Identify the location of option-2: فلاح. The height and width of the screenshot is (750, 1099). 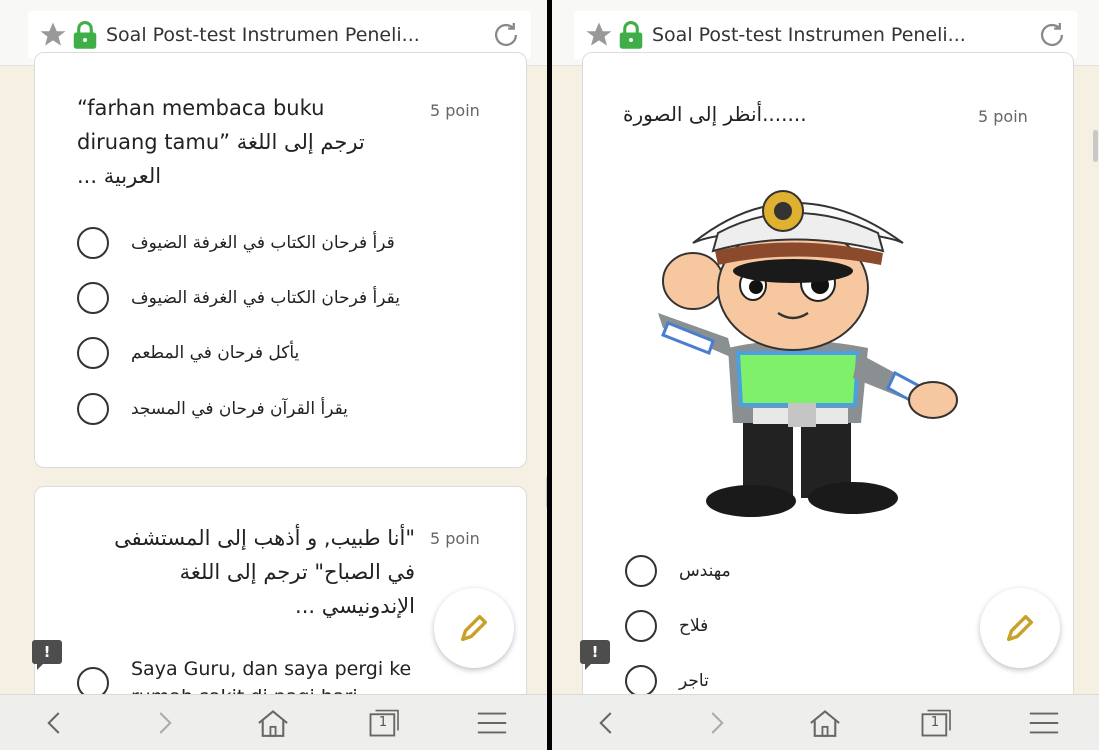
(666, 626).